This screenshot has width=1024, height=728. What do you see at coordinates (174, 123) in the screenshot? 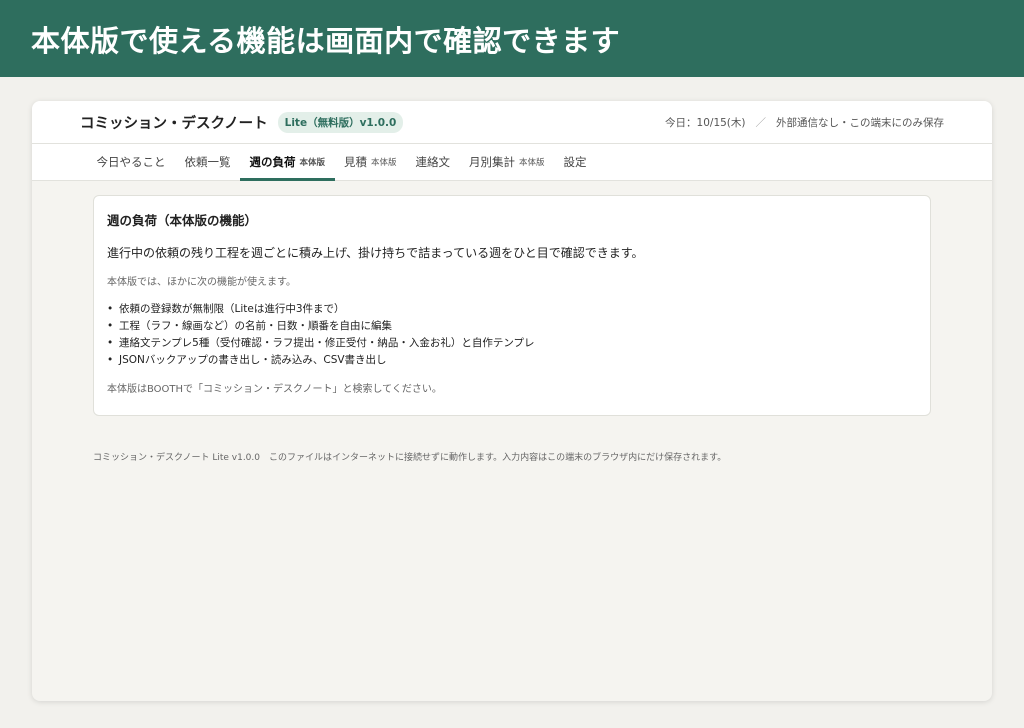
I see `app-title: コミッション・デスクノート` at bounding box center [174, 123].